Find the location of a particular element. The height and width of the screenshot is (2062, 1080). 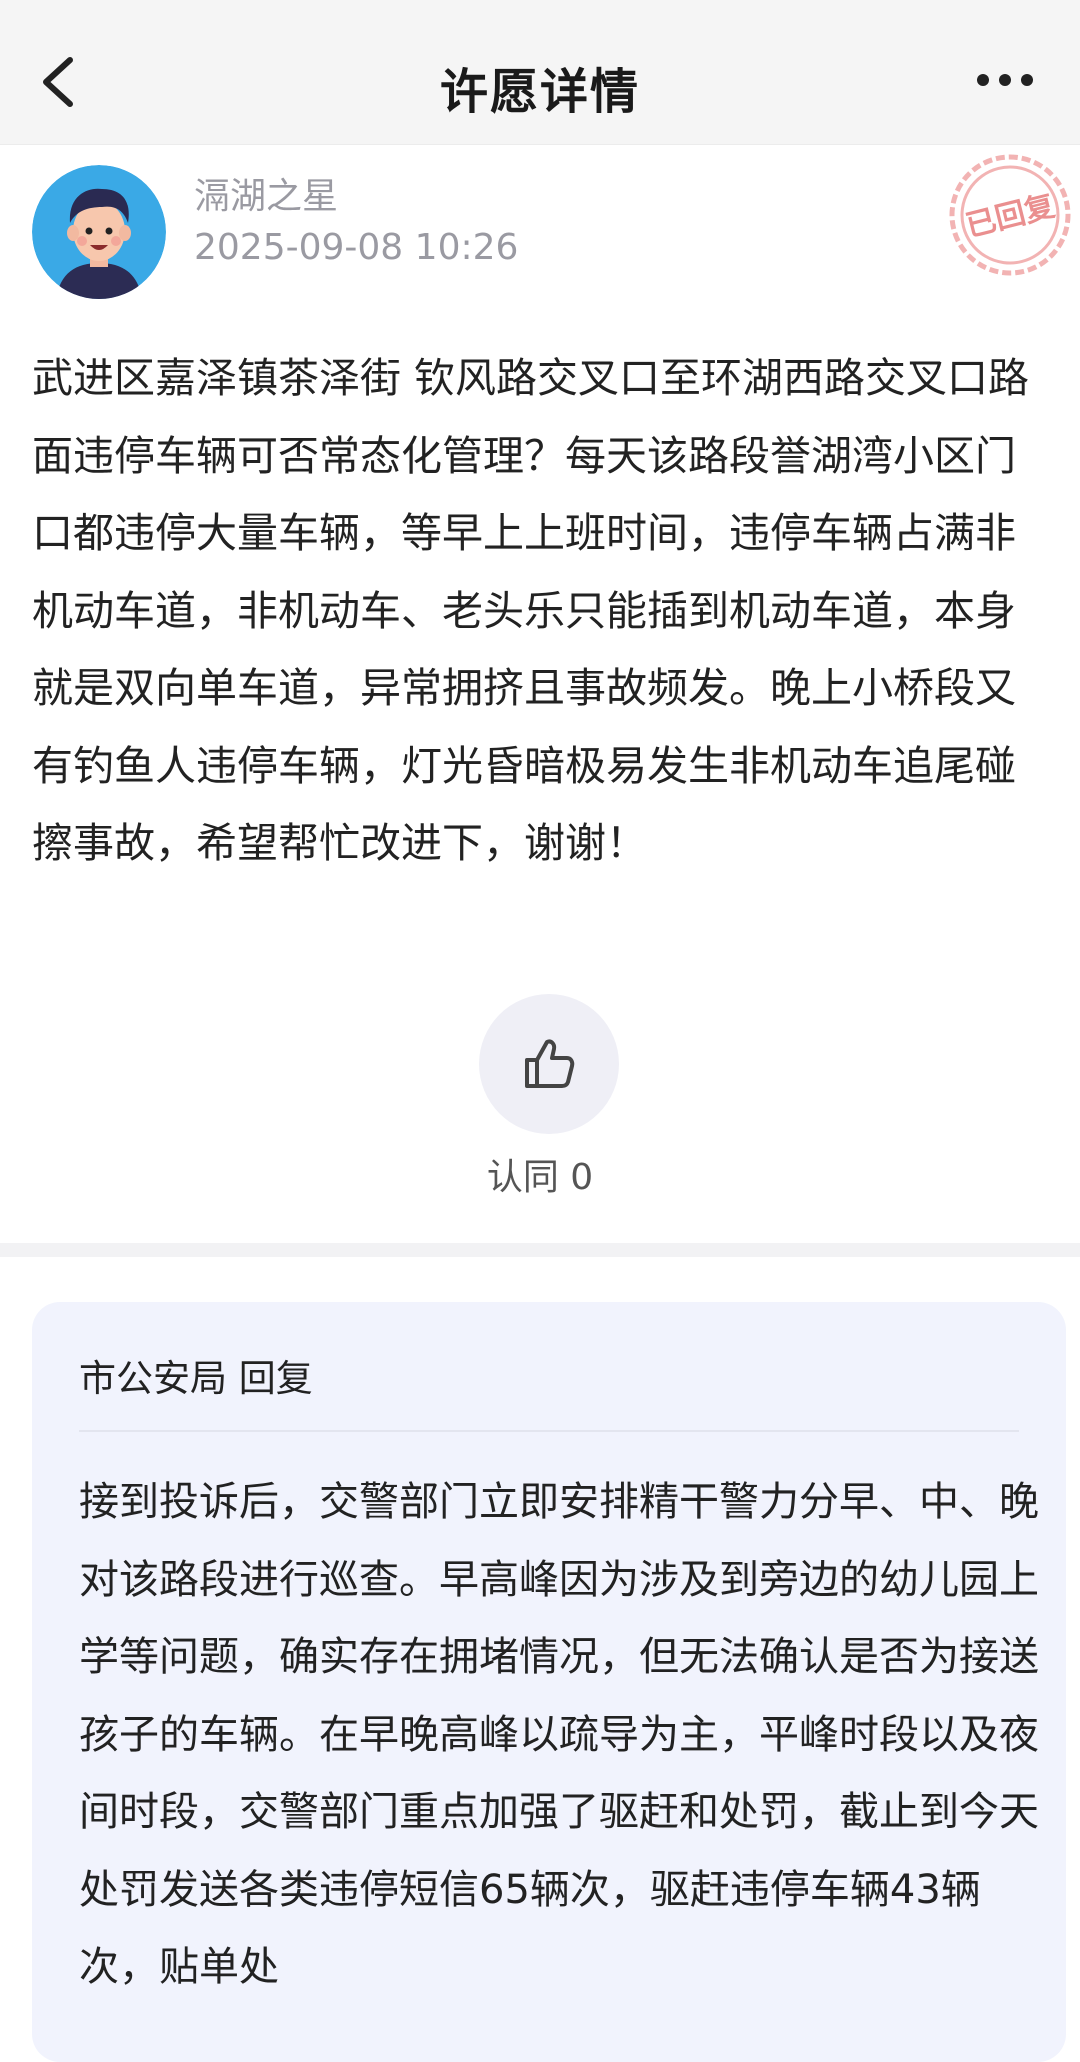

like-button is located at coordinates (549, 1064).